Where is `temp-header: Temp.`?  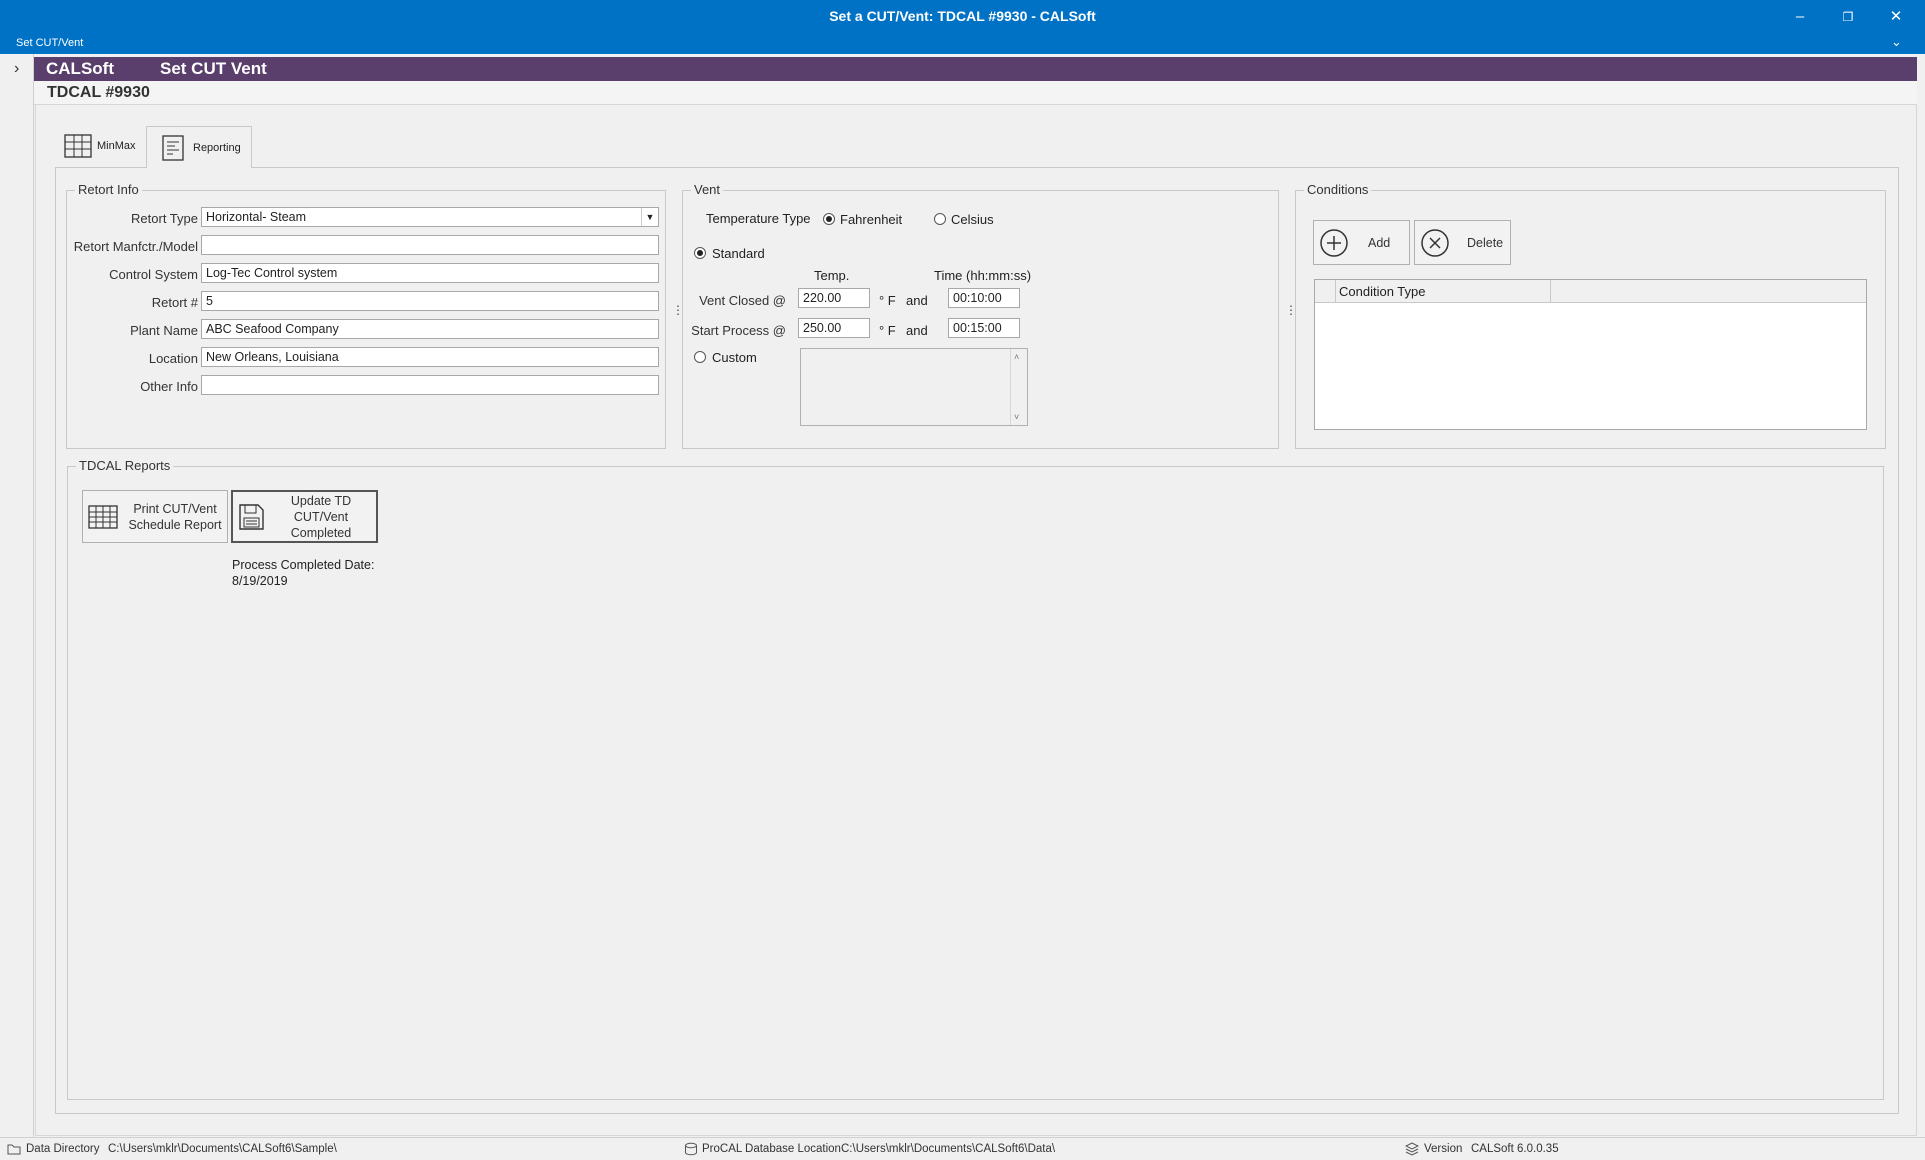
temp-header: Temp. is located at coordinates (832, 275).